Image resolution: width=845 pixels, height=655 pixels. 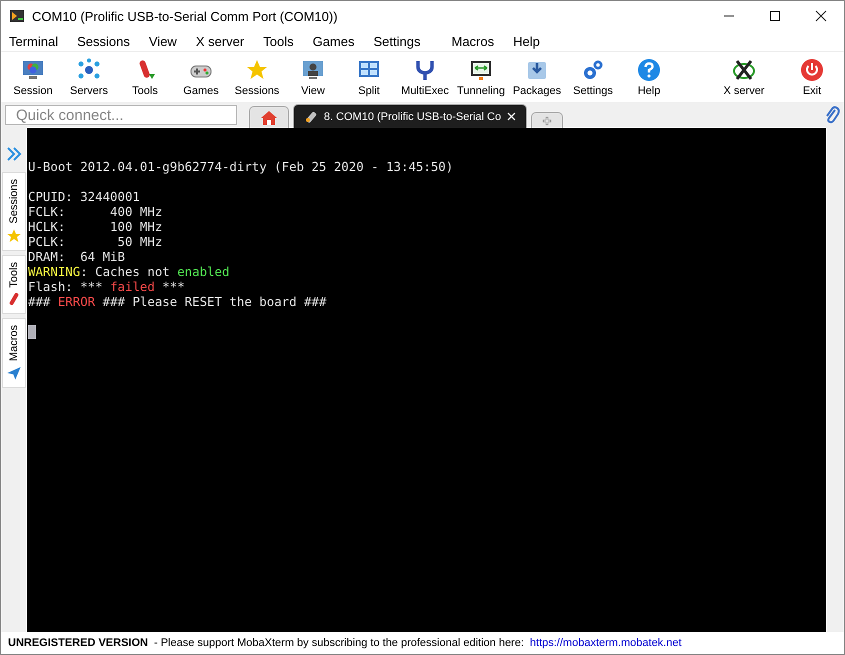 What do you see at coordinates (95, 211) in the screenshot?
I see `terminal-line: FCLK: 400 MHz` at bounding box center [95, 211].